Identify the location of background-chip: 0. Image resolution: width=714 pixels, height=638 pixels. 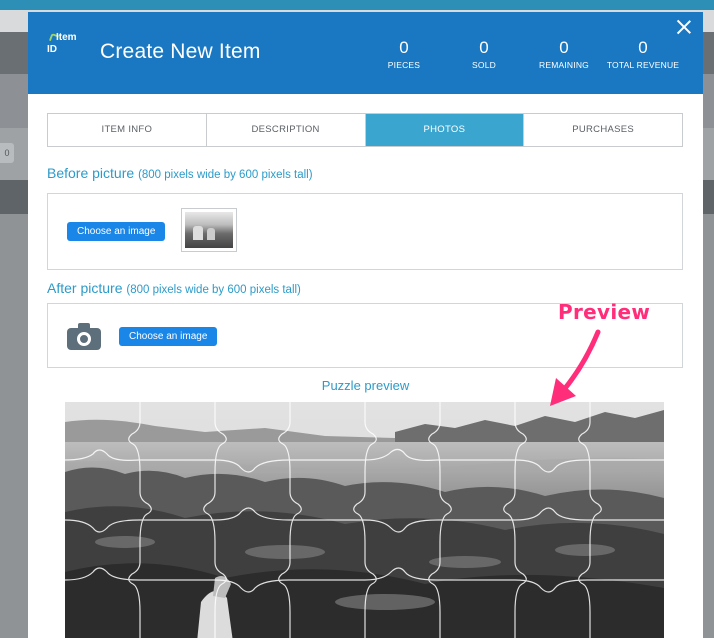
(7, 153).